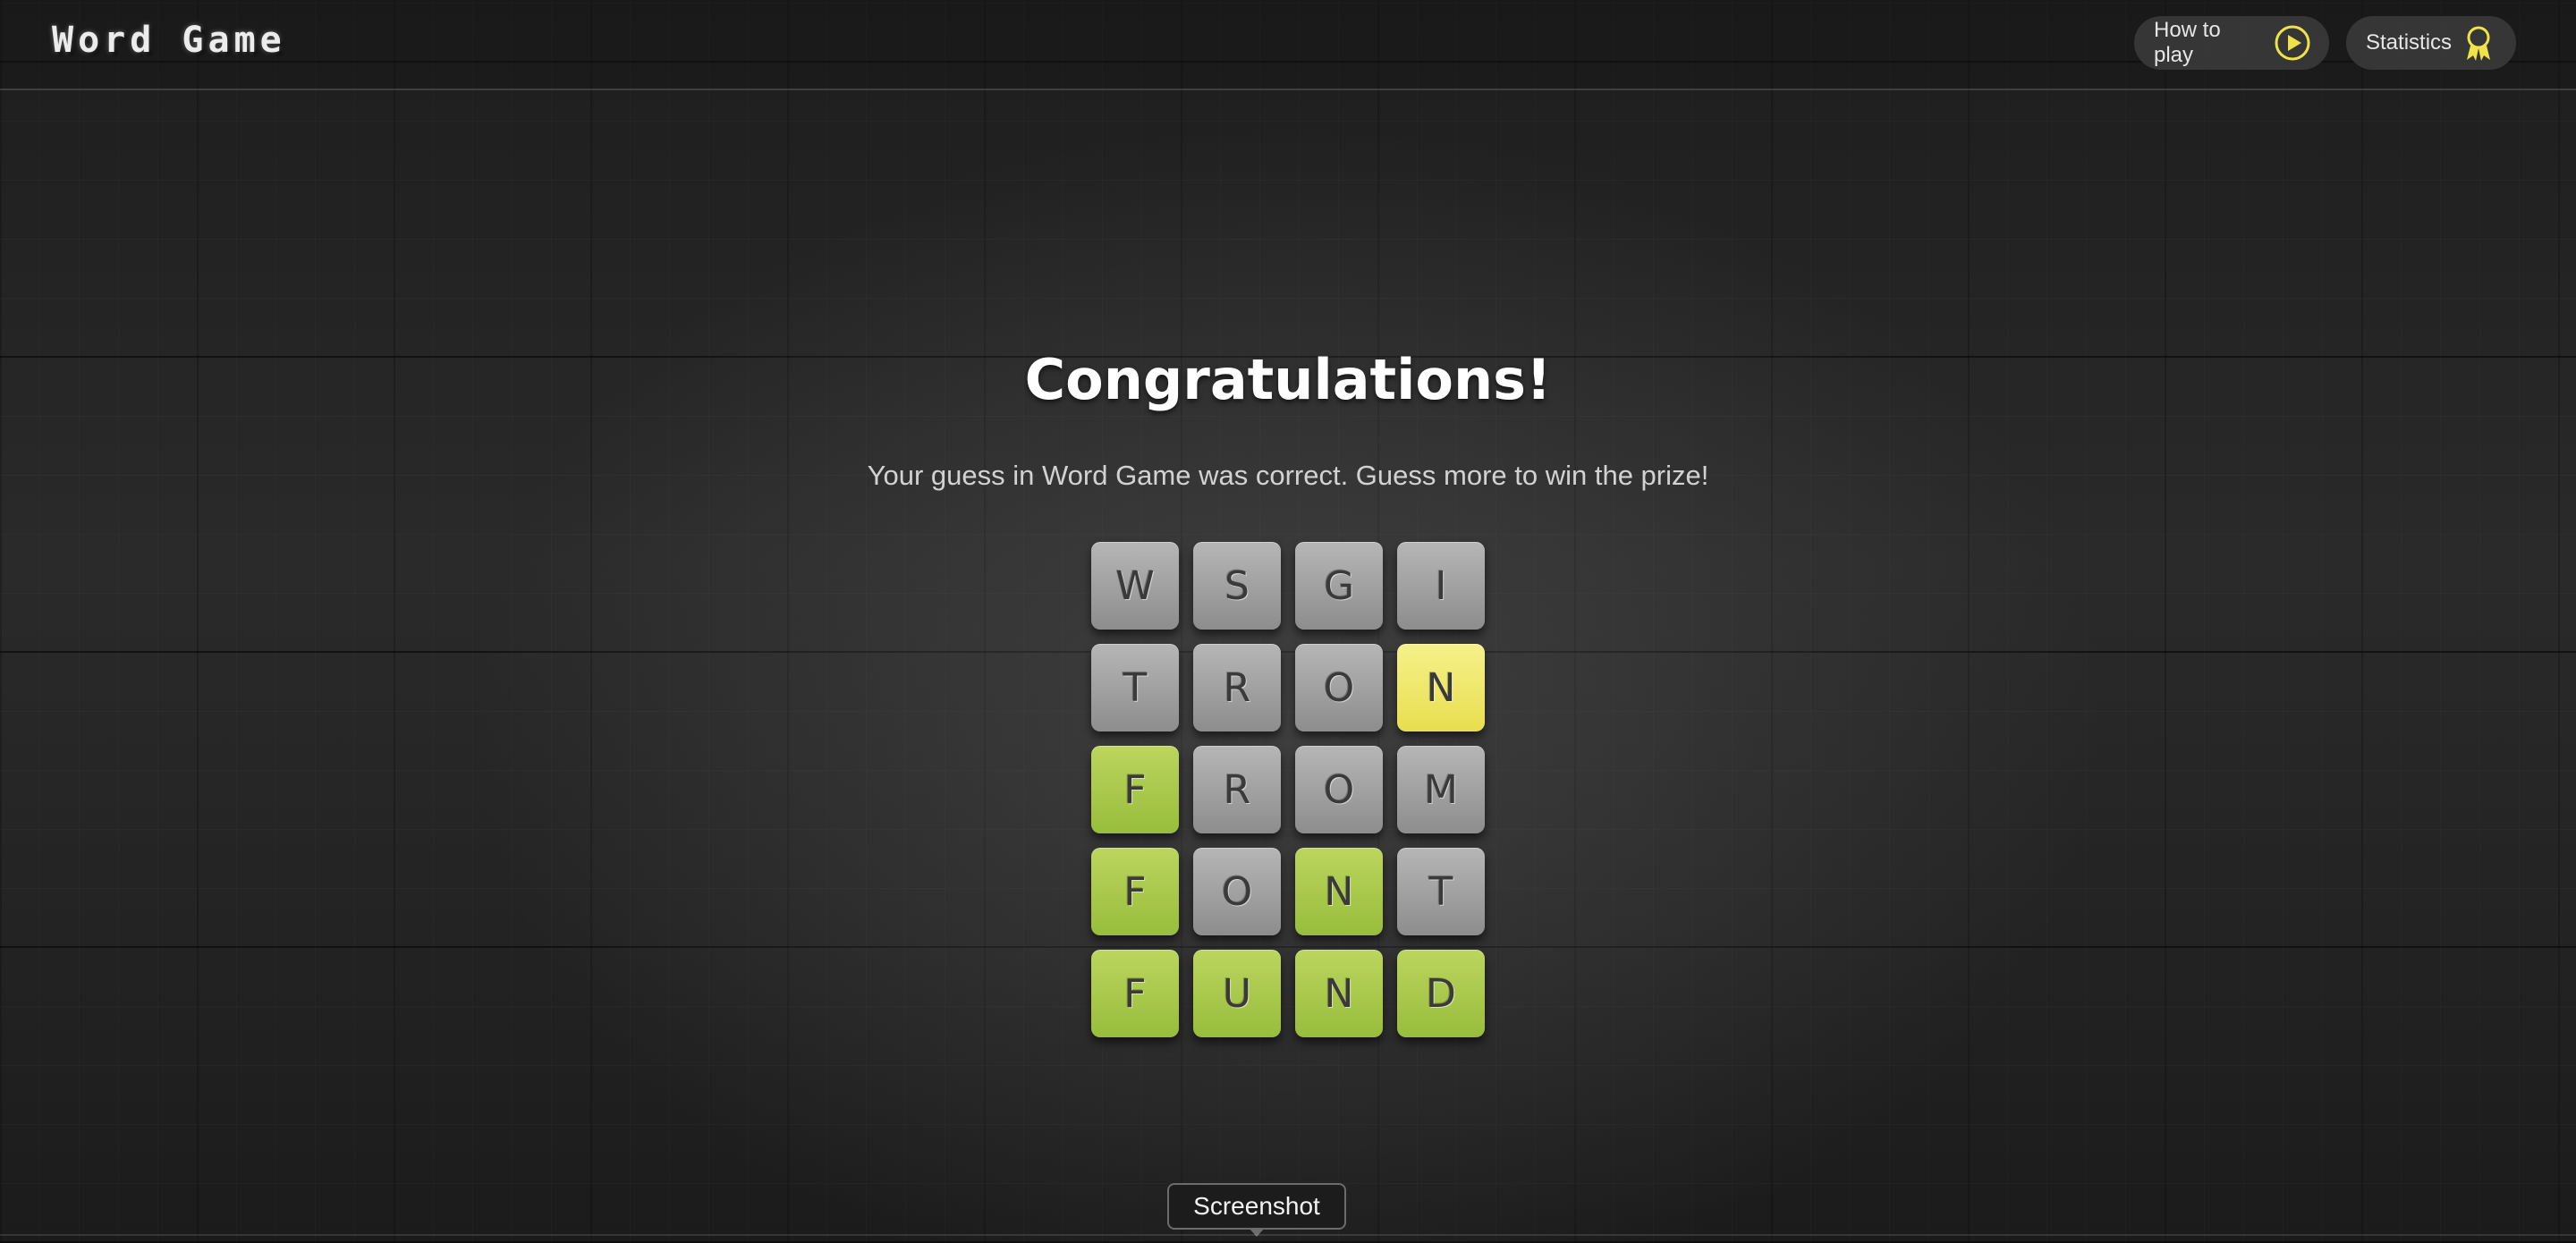 This screenshot has height=1243, width=2576. I want to click on play-circle-icon, so click(2292, 43).